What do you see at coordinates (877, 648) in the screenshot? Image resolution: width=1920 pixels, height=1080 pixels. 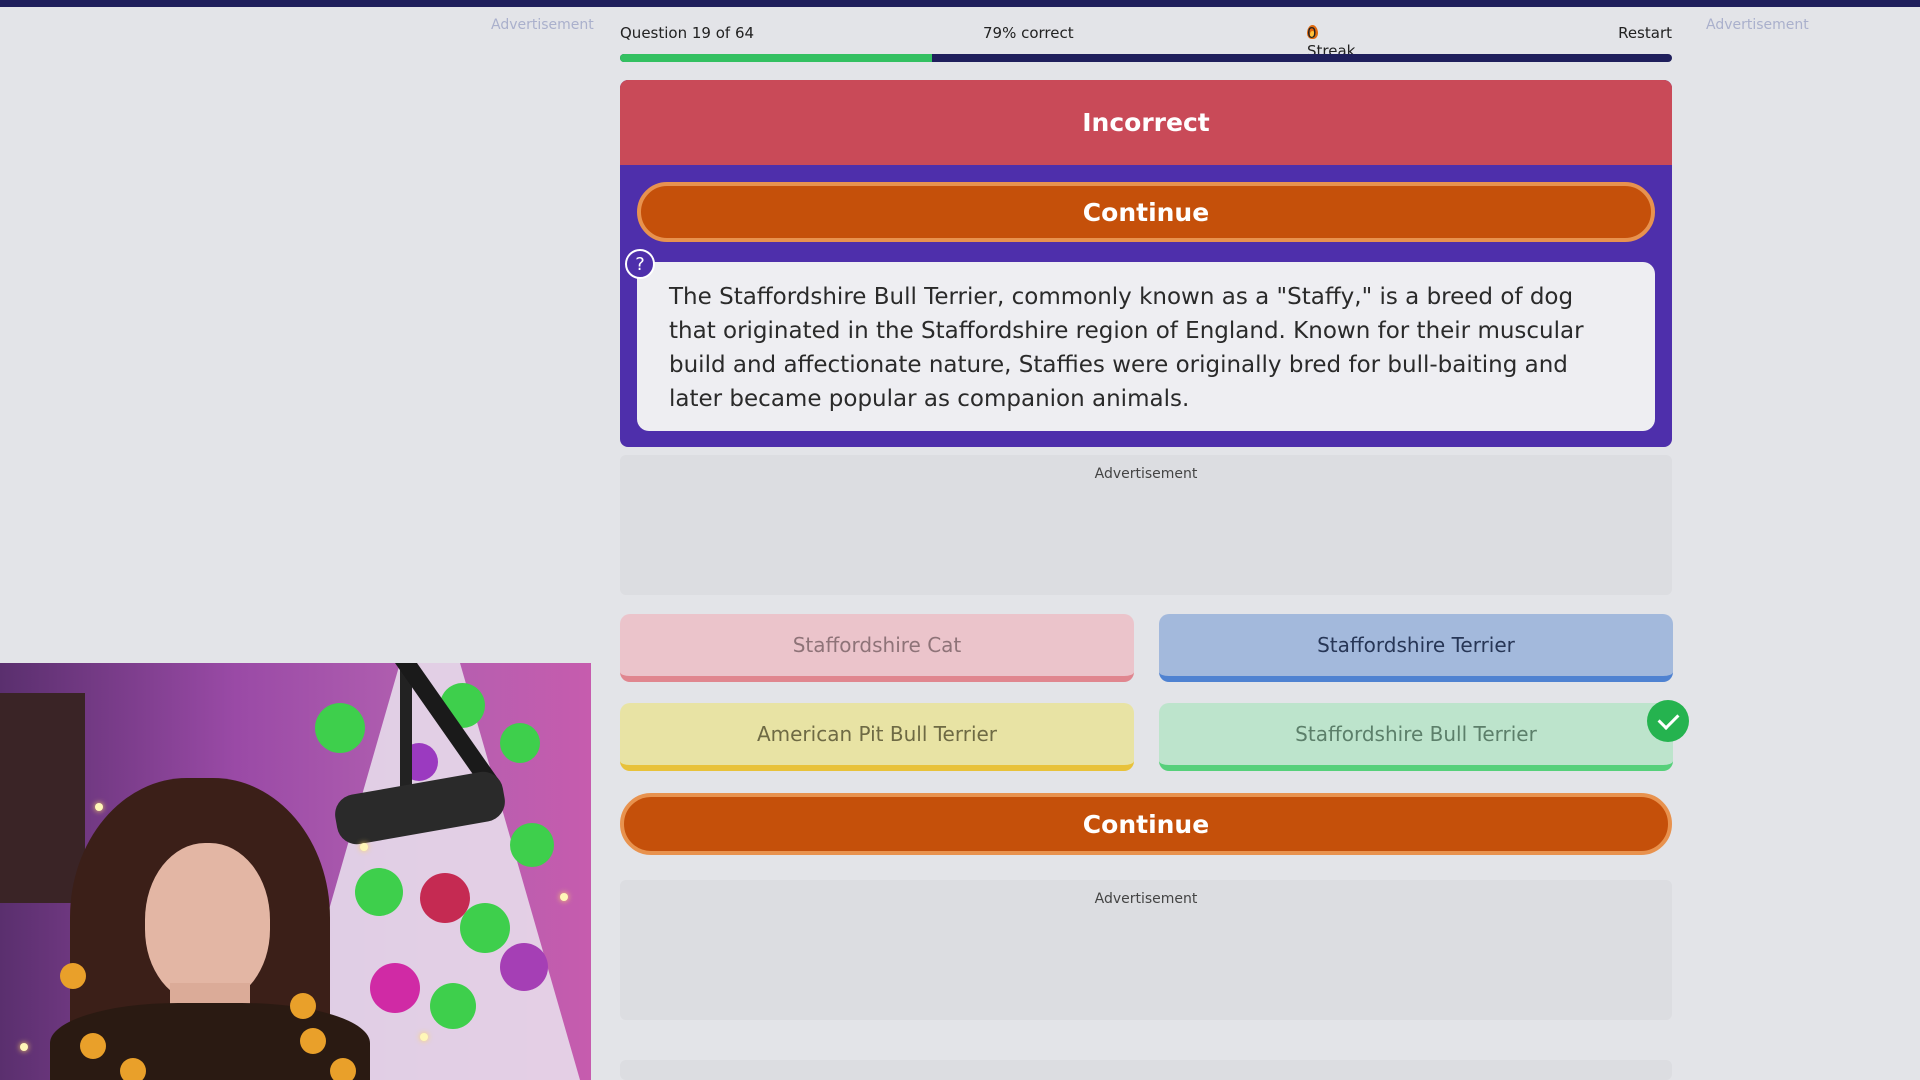 I see `answer-option-1: Staffordshire Cat` at bounding box center [877, 648].